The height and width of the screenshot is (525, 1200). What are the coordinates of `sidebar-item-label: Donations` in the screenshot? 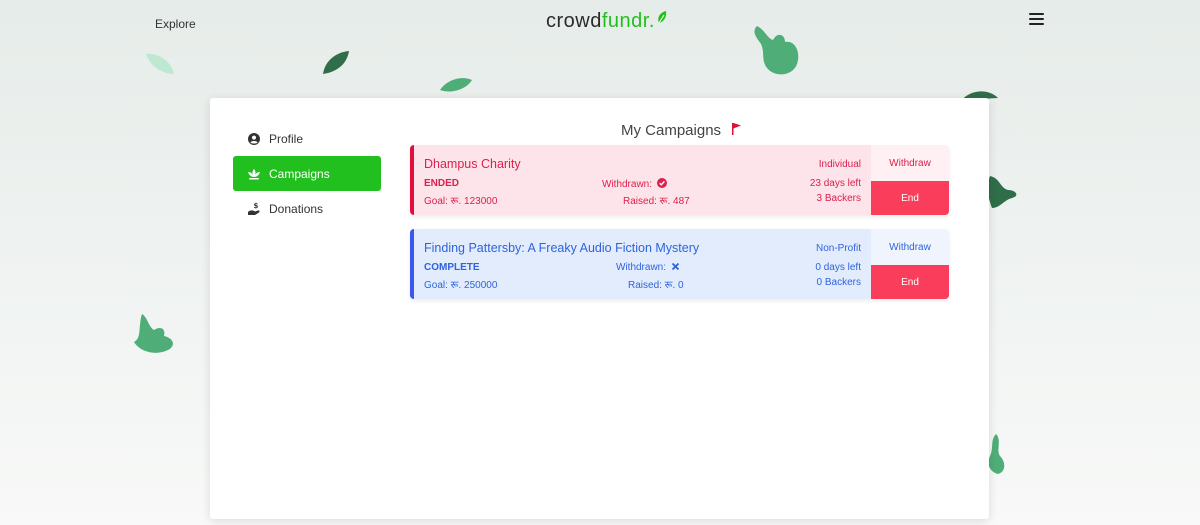 It's located at (296, 208).